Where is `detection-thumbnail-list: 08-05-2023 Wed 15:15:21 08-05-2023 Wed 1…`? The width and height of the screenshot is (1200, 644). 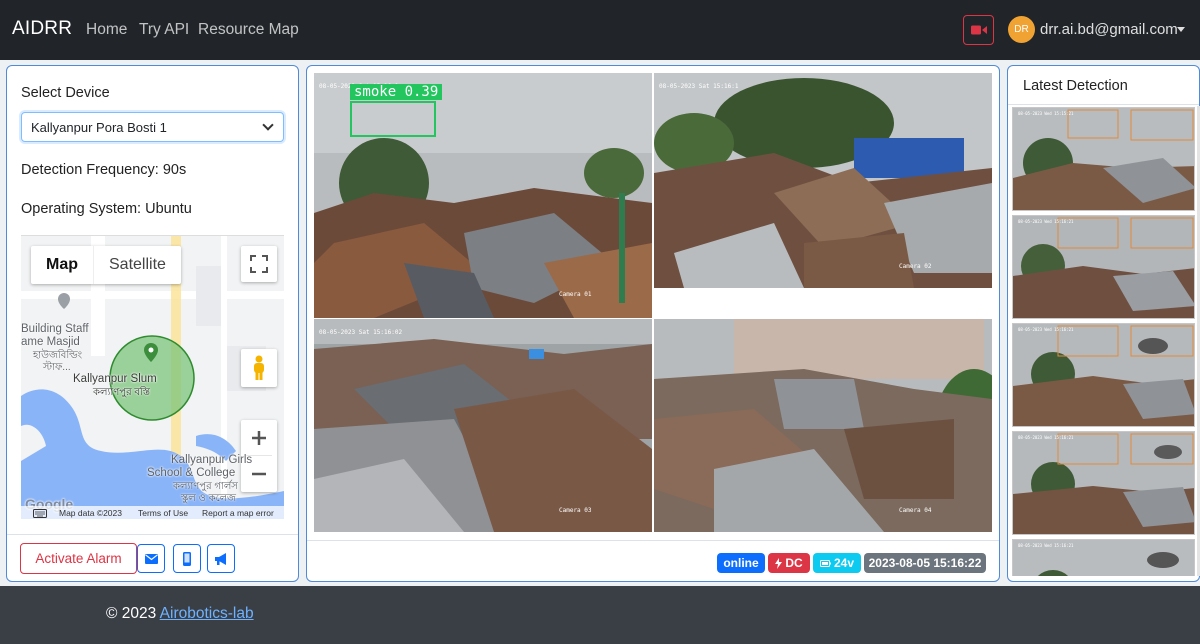
detection-thumbnail-list: 08-05-2023 Wed 15:15:21 08-05-2023 Wed 1… is located at coordinates (1103, 341).